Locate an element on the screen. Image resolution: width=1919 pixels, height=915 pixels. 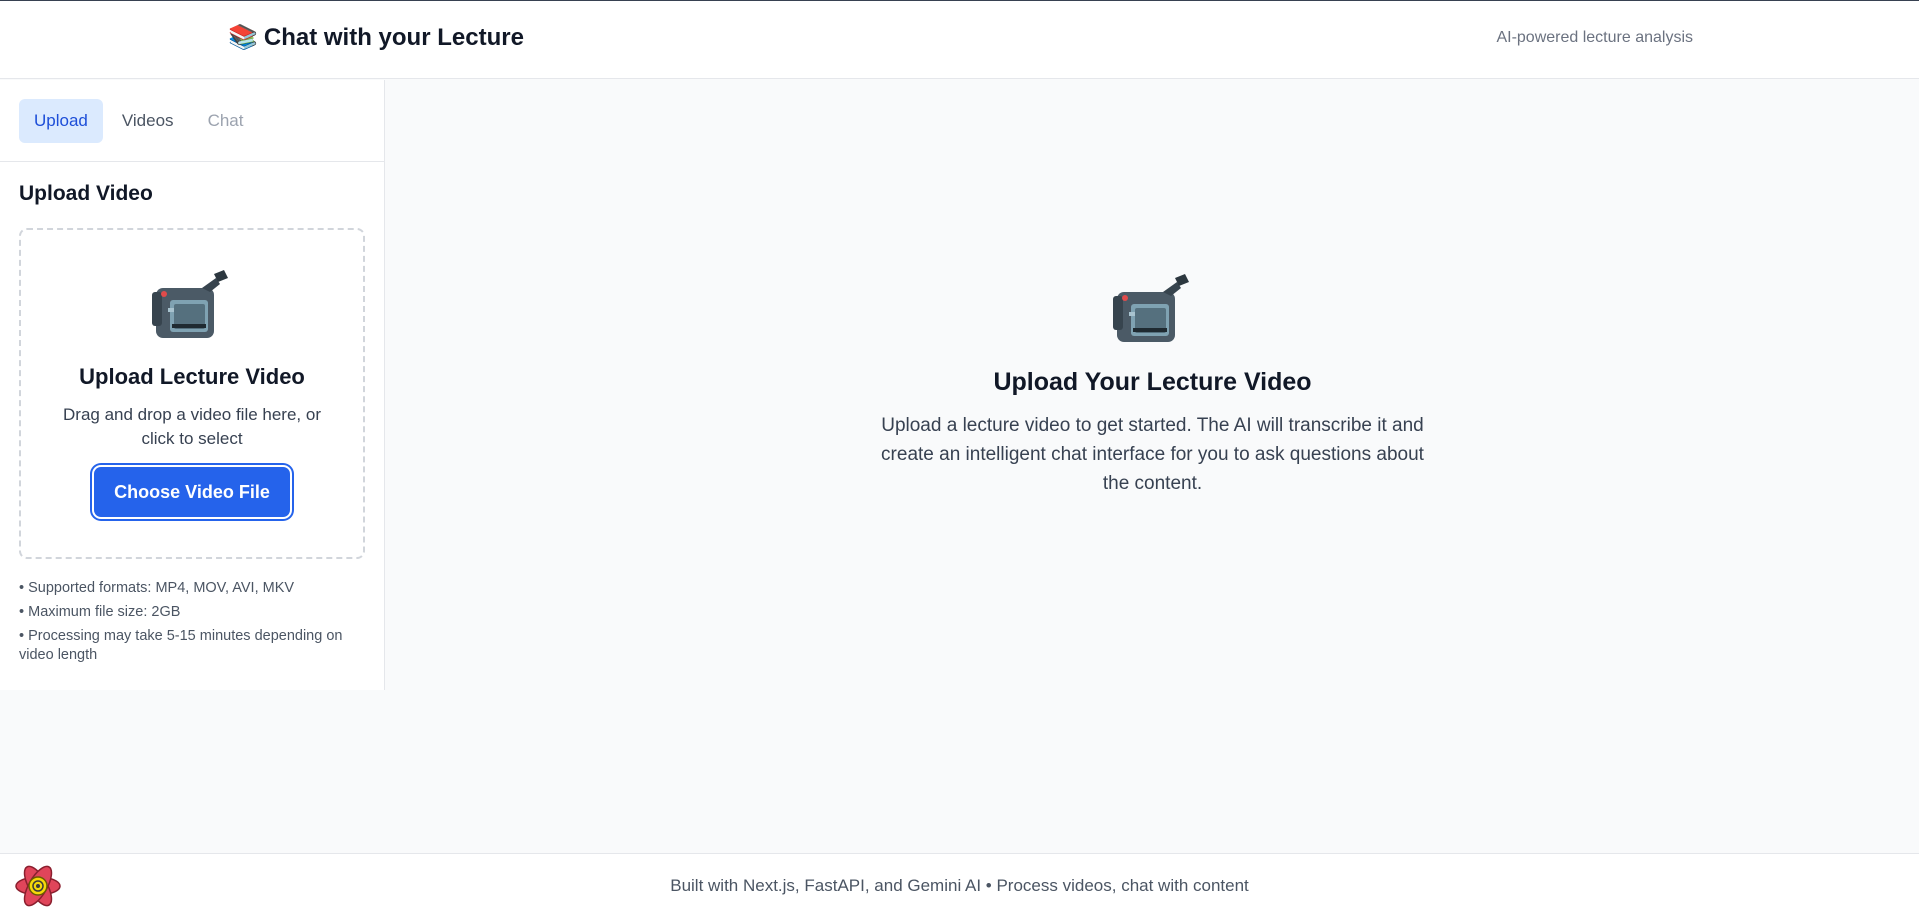
app-title: 📚 Chat with your Lecture is located at coordinates (376, 38).